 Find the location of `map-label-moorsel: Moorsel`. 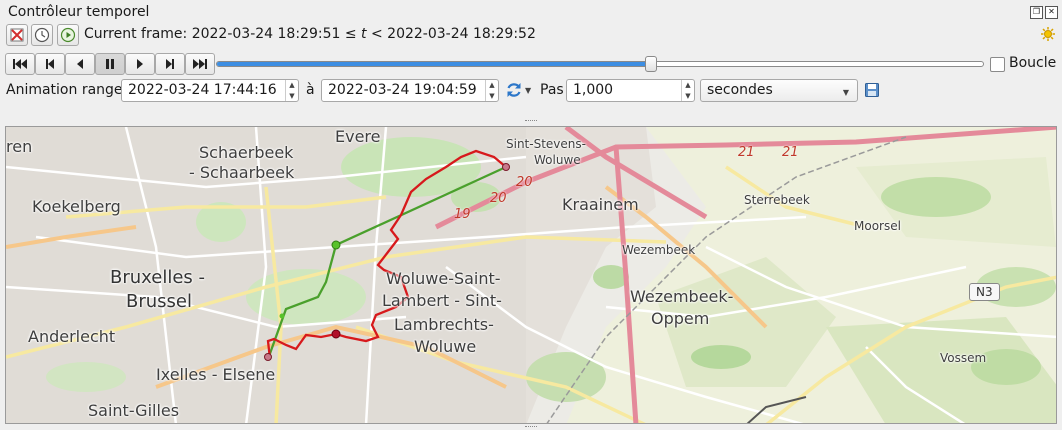

map-label-moorsel: Moorsel is located at coordinates (877, 226).